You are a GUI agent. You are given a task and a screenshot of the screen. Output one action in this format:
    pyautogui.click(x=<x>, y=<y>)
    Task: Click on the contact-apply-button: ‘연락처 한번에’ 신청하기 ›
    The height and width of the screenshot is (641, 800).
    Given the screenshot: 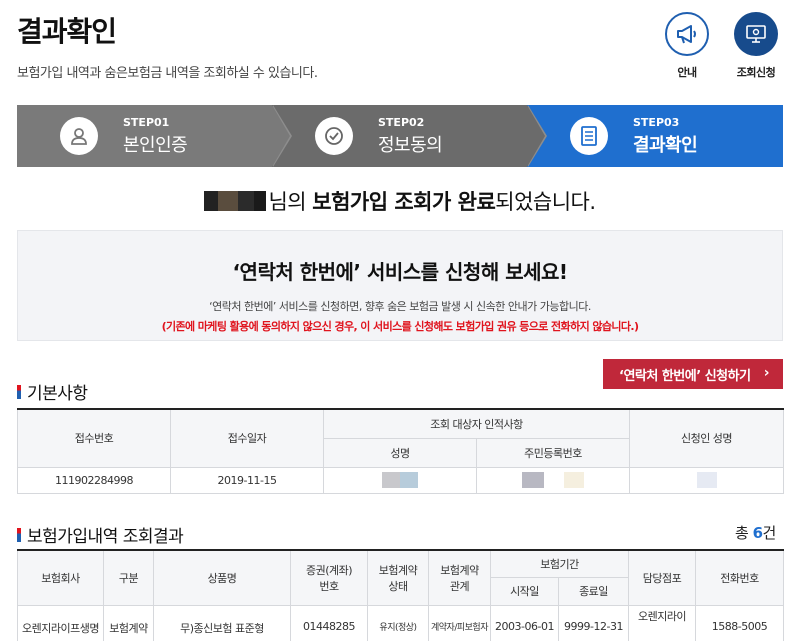 What is the action you would take?
    pyautogui.click(x=693, y=374)
    